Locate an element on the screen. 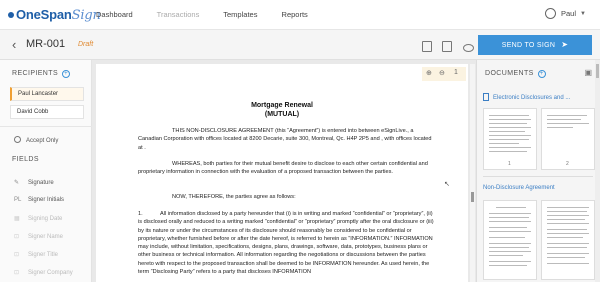  initials-icon: PL is located at coordinates (18, 200).